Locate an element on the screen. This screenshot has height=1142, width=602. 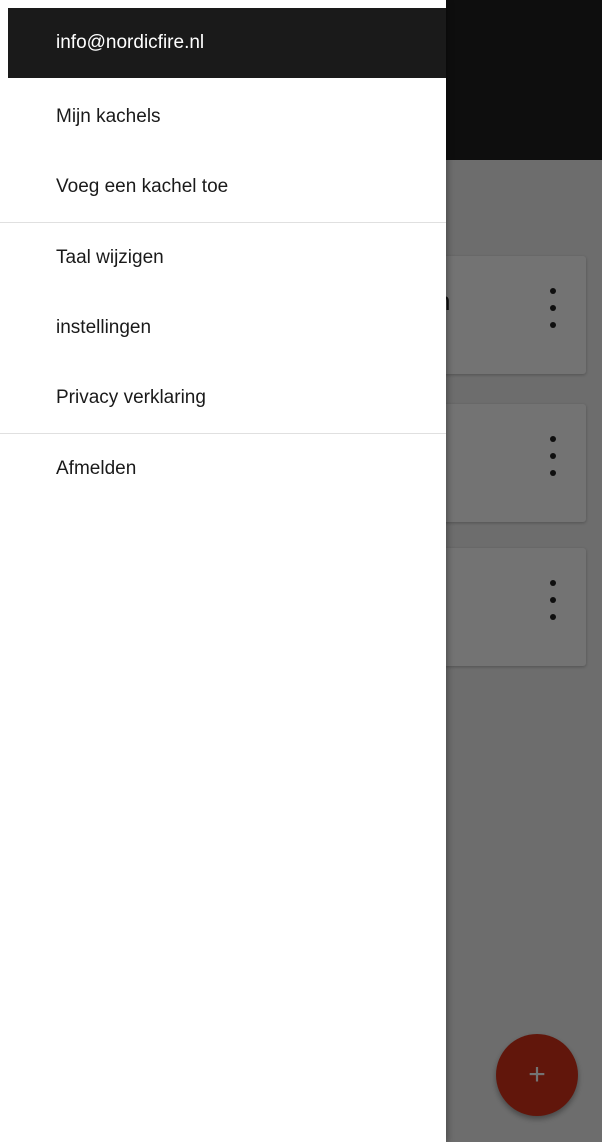
menu-item-privacy-statement: Privacy verklaring is located at coordinates (223, 398).